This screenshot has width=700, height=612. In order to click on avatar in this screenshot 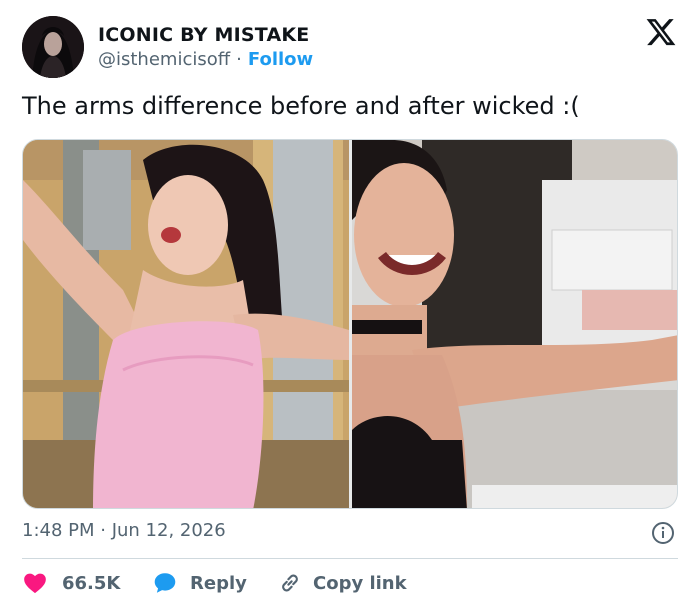, I will do `click(53, 47)`.